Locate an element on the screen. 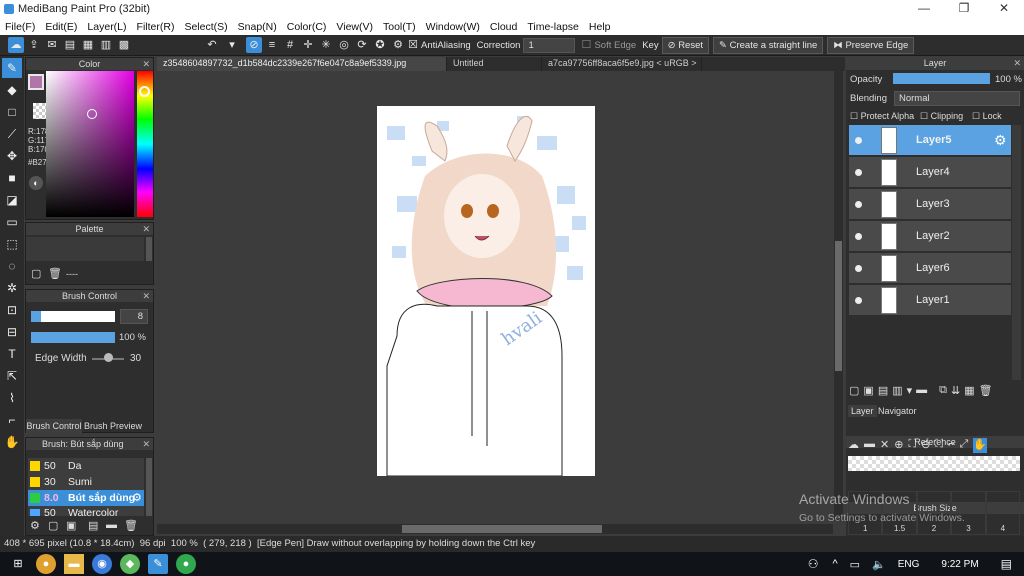  text-tool-icon: T is located at coordinates (12, 354).